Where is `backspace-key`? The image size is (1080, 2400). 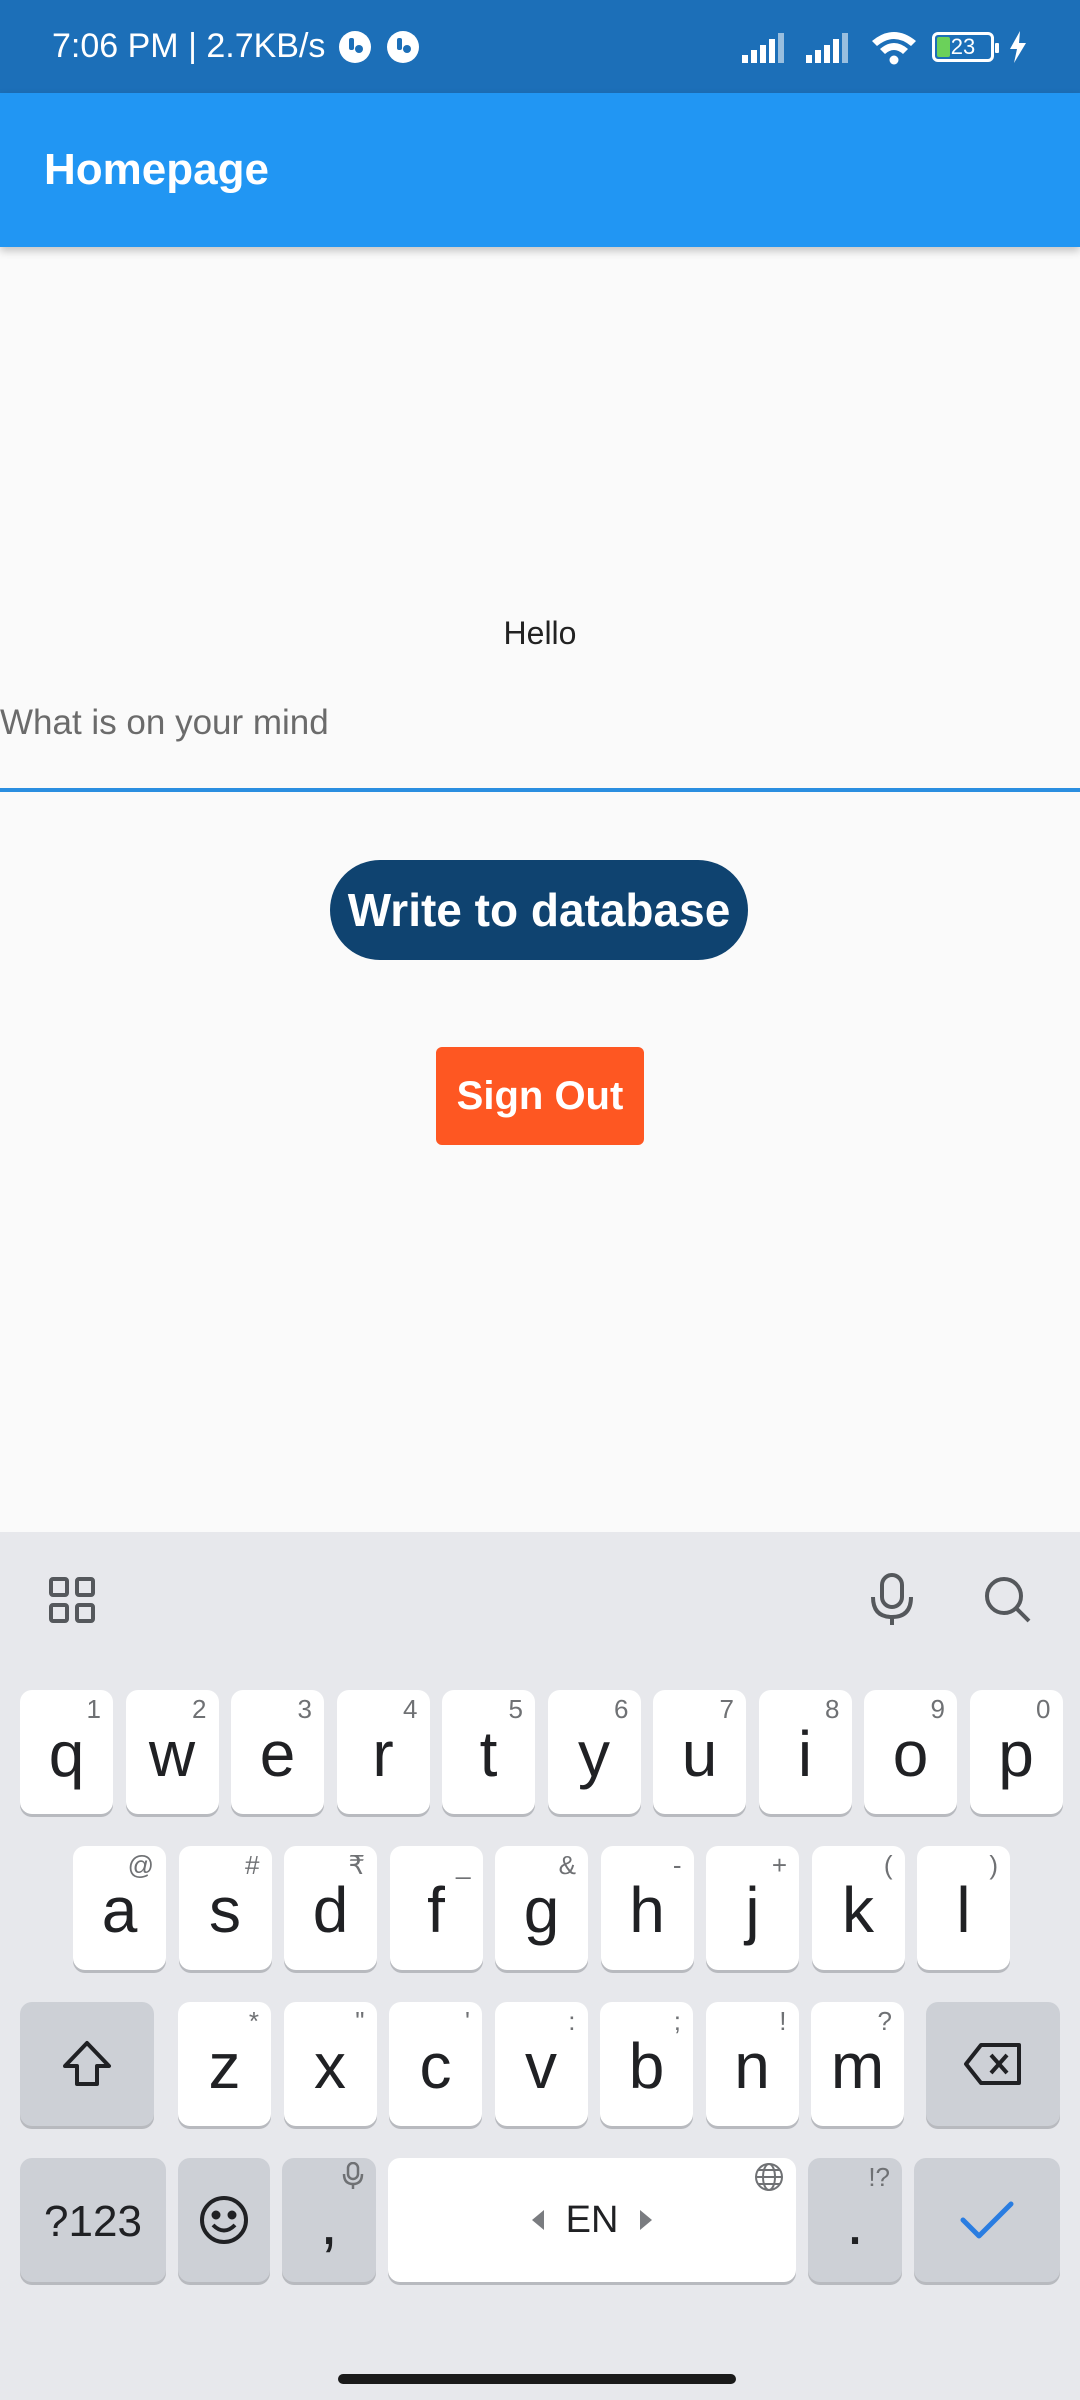
backspace-key is located at coordinates (993, 2064).